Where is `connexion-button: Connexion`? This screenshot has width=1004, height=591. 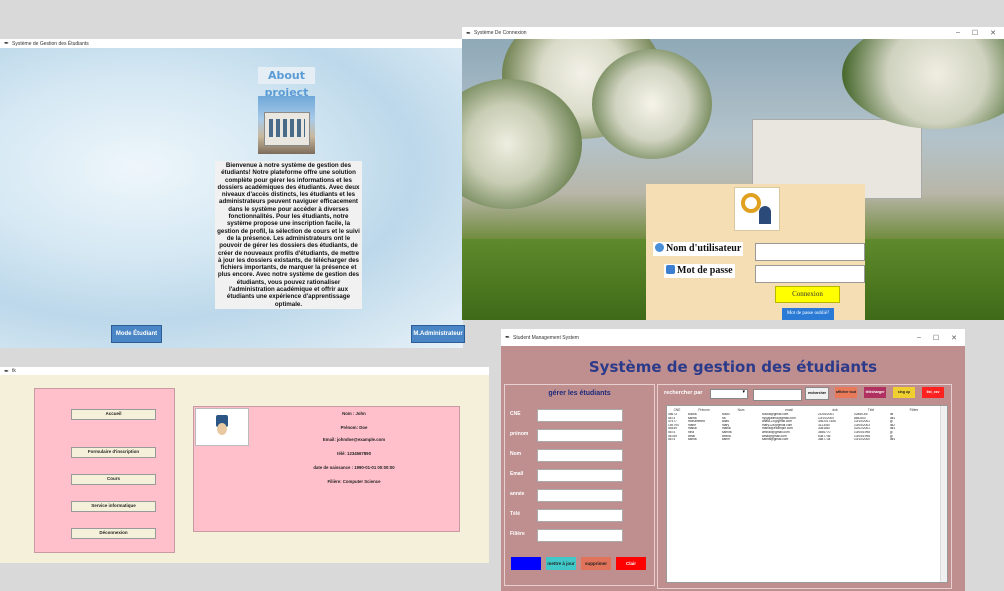 connexion-button: Connexion is located at coordinates (807, 294).